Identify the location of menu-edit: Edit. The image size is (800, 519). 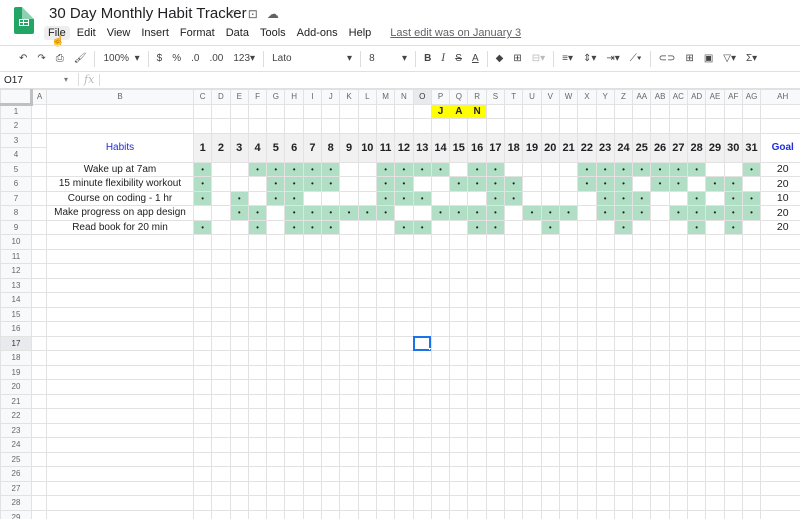
(86, 33).